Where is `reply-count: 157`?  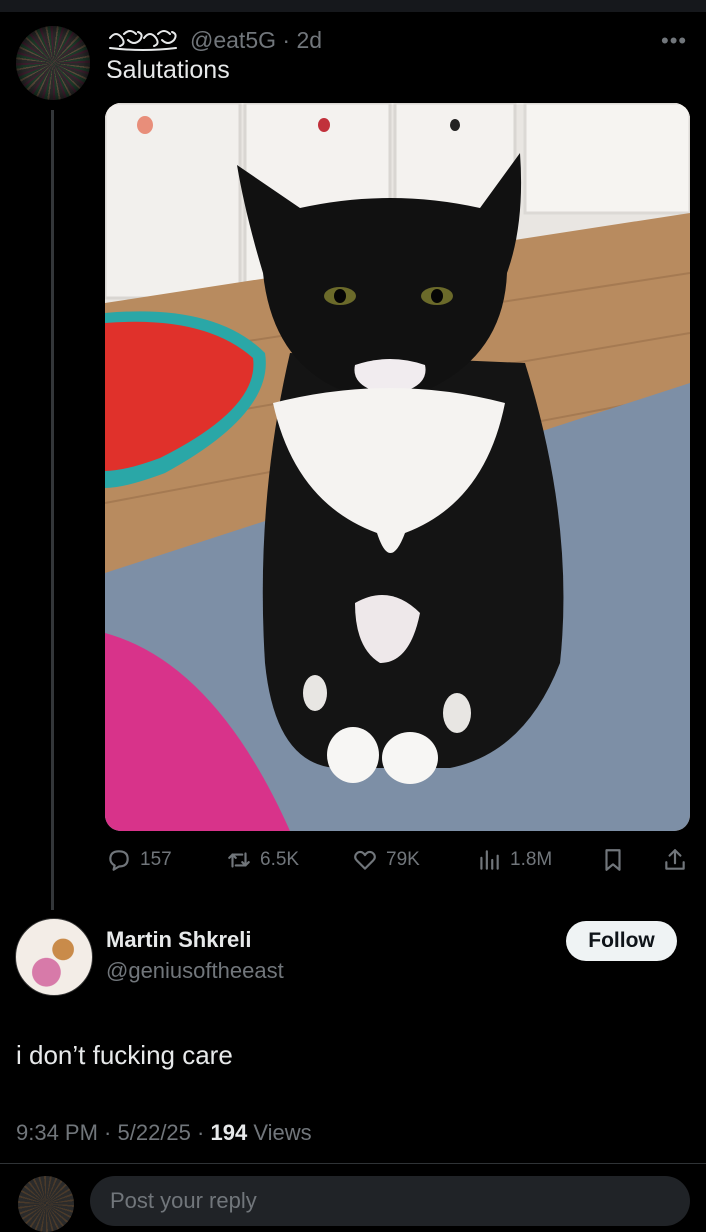
reply-count: 157 is located at coordinates (156, 859).